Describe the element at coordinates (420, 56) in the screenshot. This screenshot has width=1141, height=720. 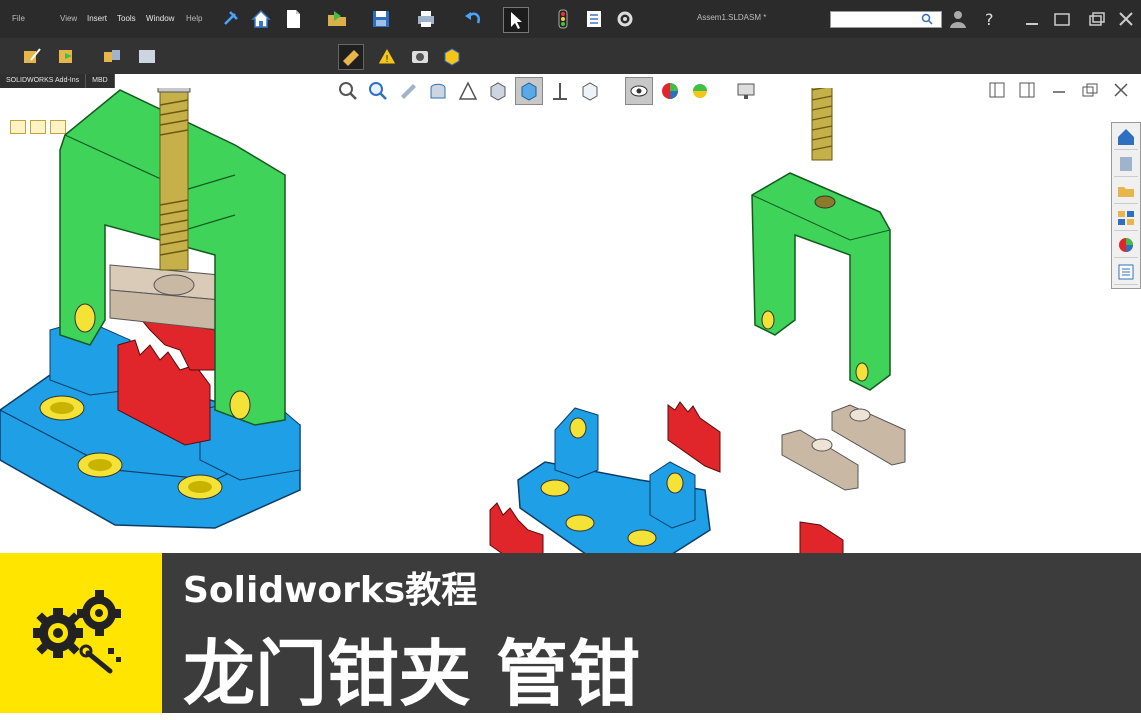
I see `snapshot-icon` at that location.